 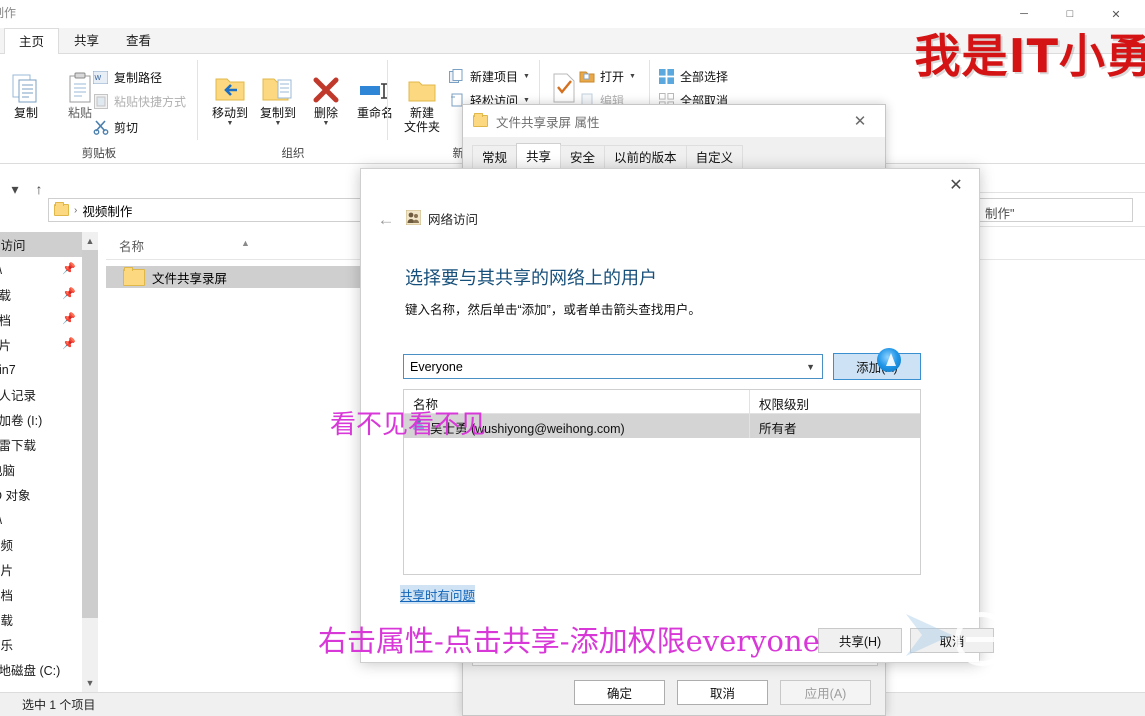 I want to click on magenta-overlay-top: 看不见看不见, so click(x=408, y=425).